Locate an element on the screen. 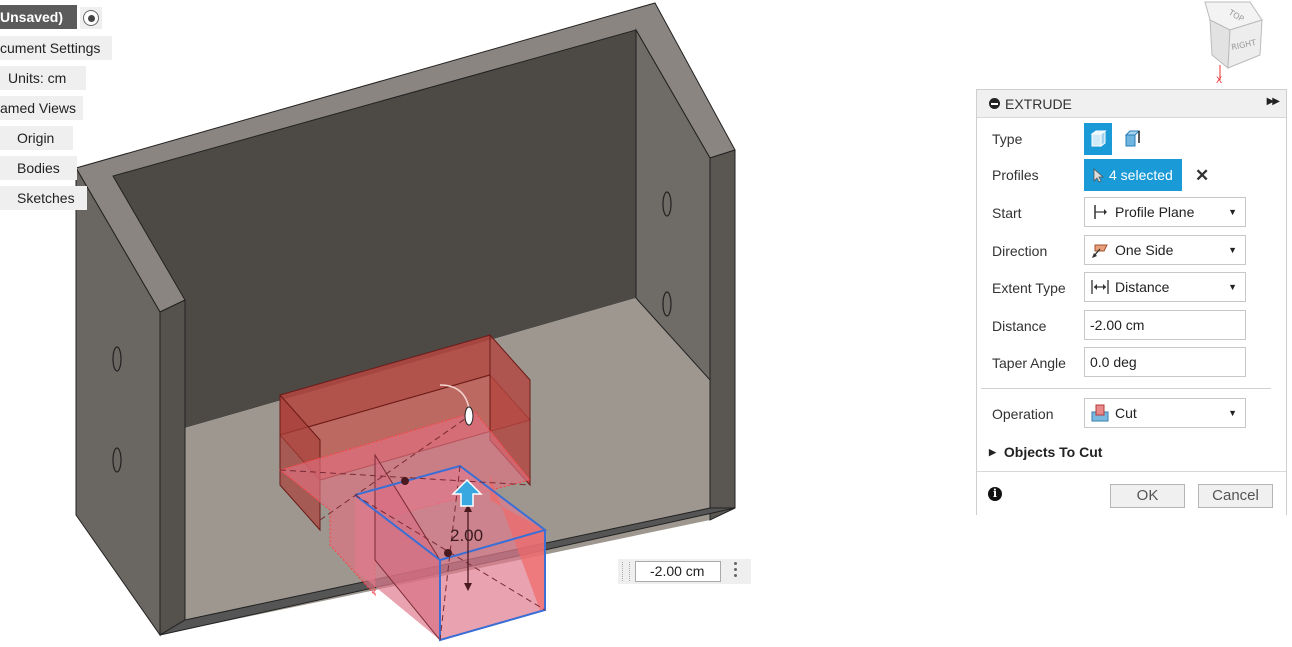 The width and height of the screenshot is (1292, 647). tree-item-sketches: Sketches is located at coordinates (43, 198).